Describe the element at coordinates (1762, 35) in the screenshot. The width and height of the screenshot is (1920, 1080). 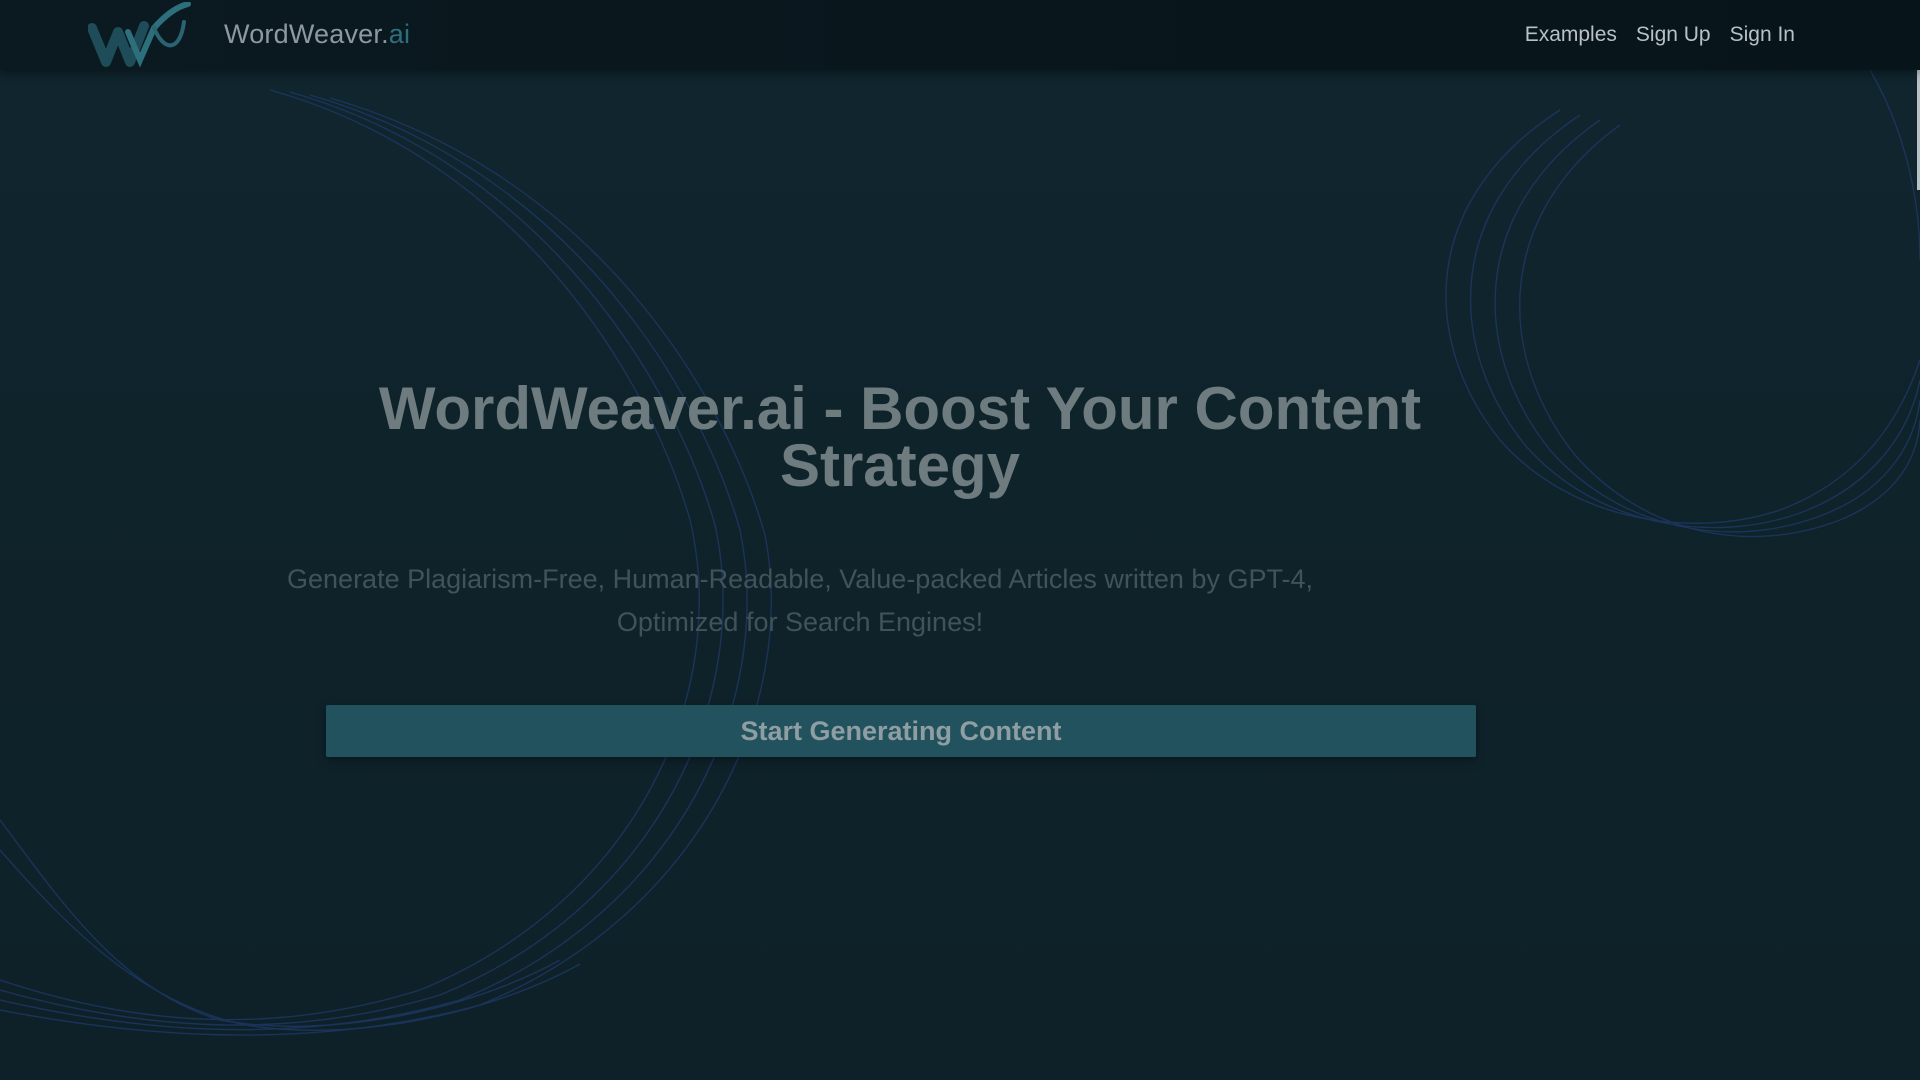
I see `nav-link-sign-in: Sign In` at that location.